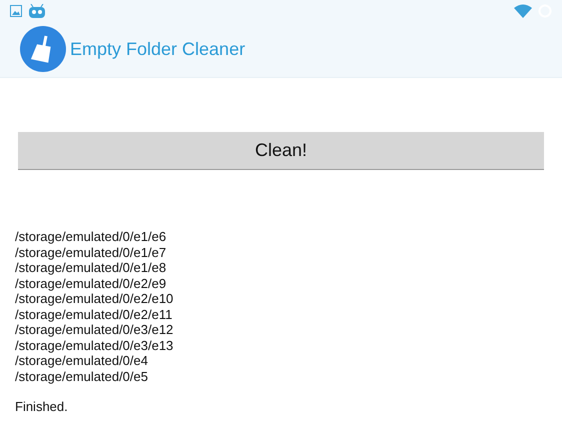 This screenshot has width=562, height=428. Describe the element at coordinates (43, 49) in the screenshot. I see `broom-icon` at that location.